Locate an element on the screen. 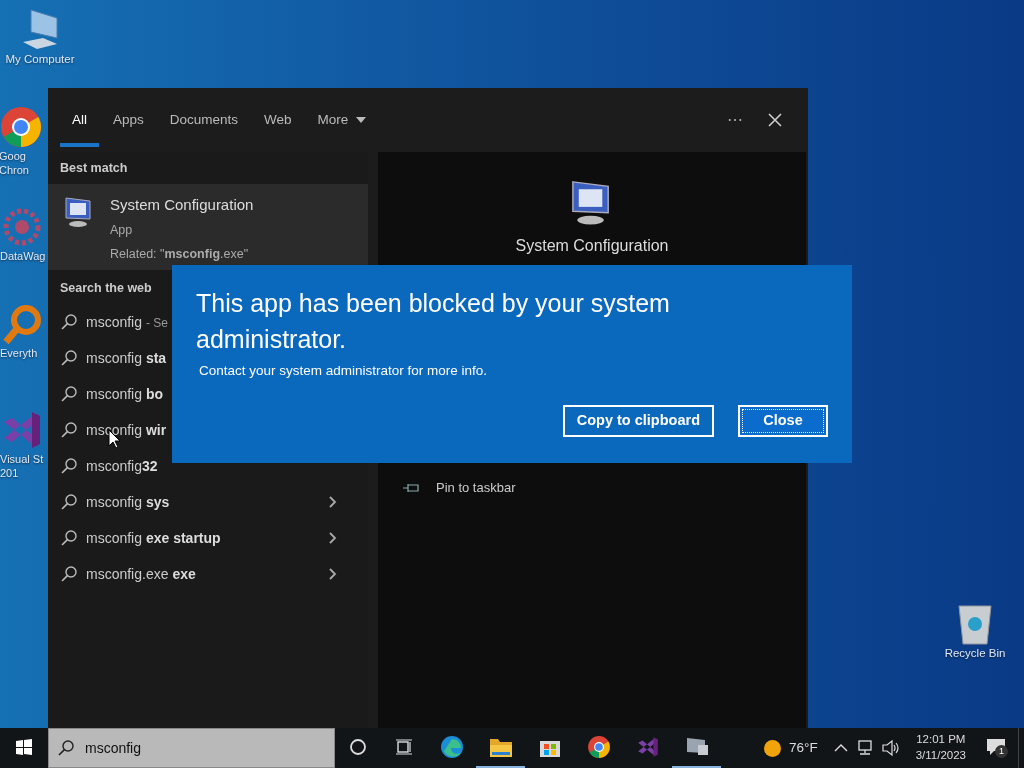 The height and width of the screenshot is (768, 1024). icon-label: Chron is located at coordinates (14, 170).